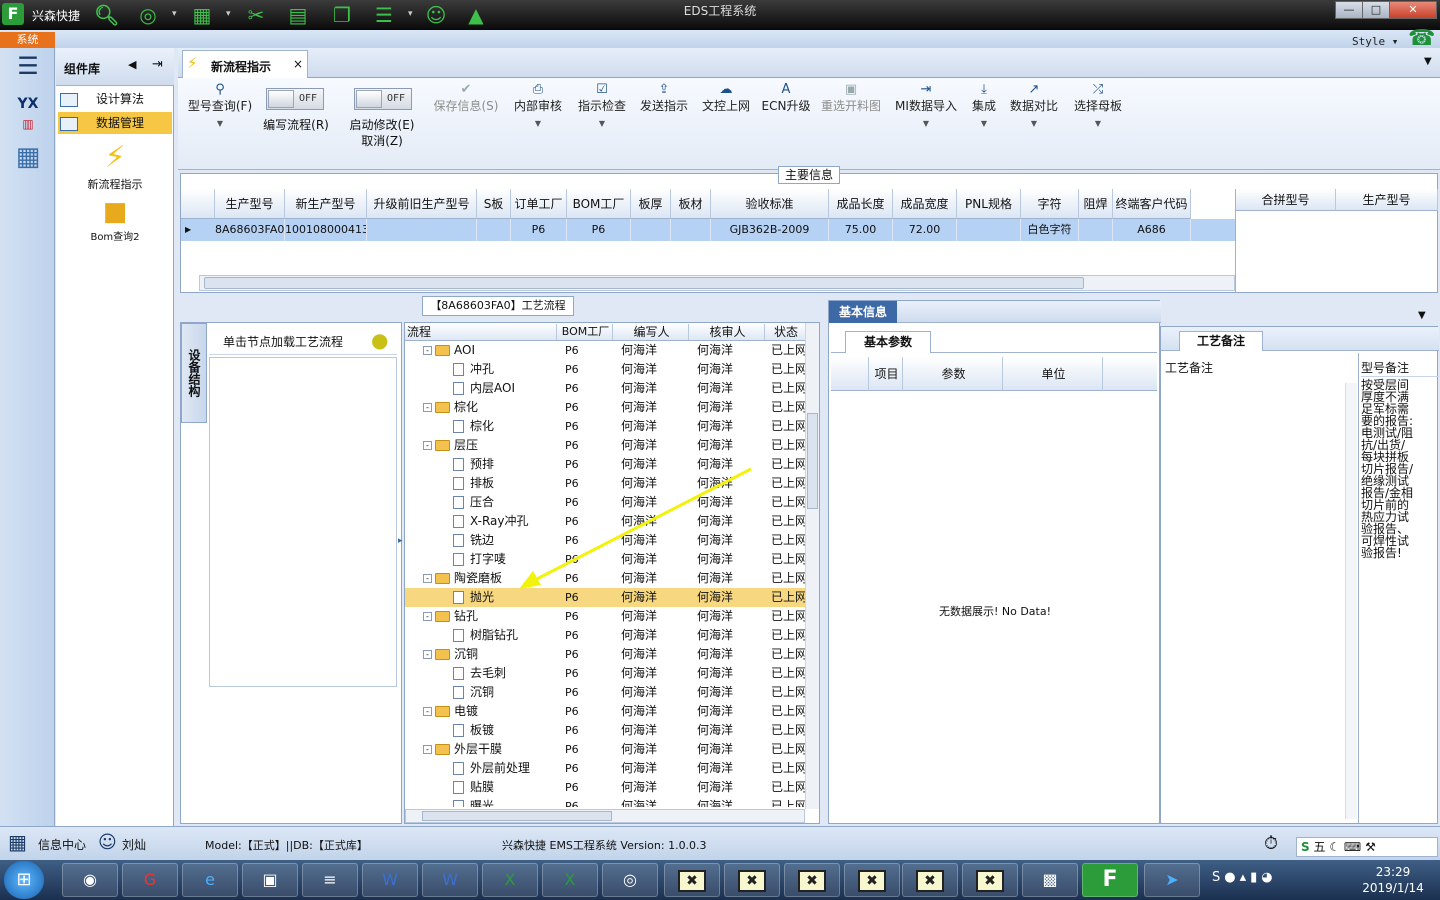  Describe the element at coordinates (210, 880) in the screenshot. I see `taskbar-ie-icon: e` at that location.